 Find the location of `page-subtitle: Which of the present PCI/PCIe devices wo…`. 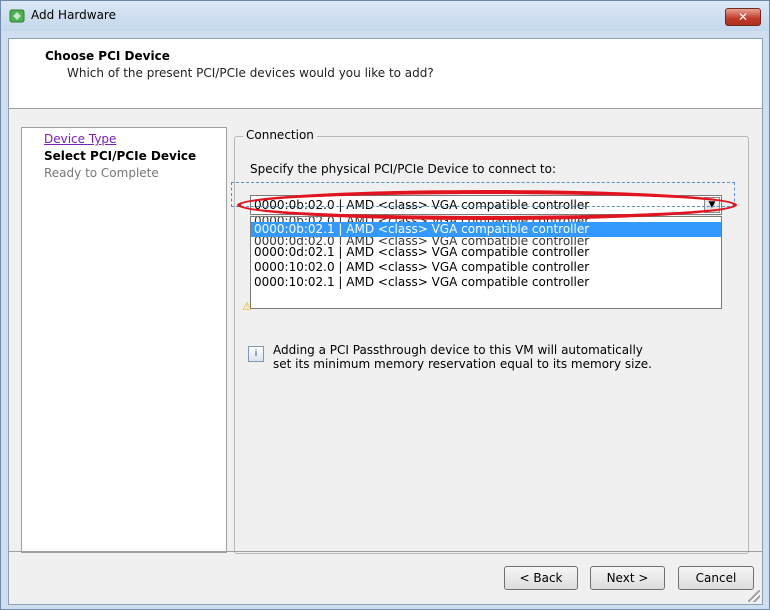

page-subtitle: Which of the present PCI/PCIe devices wo… is located at coordinates (250, 73).